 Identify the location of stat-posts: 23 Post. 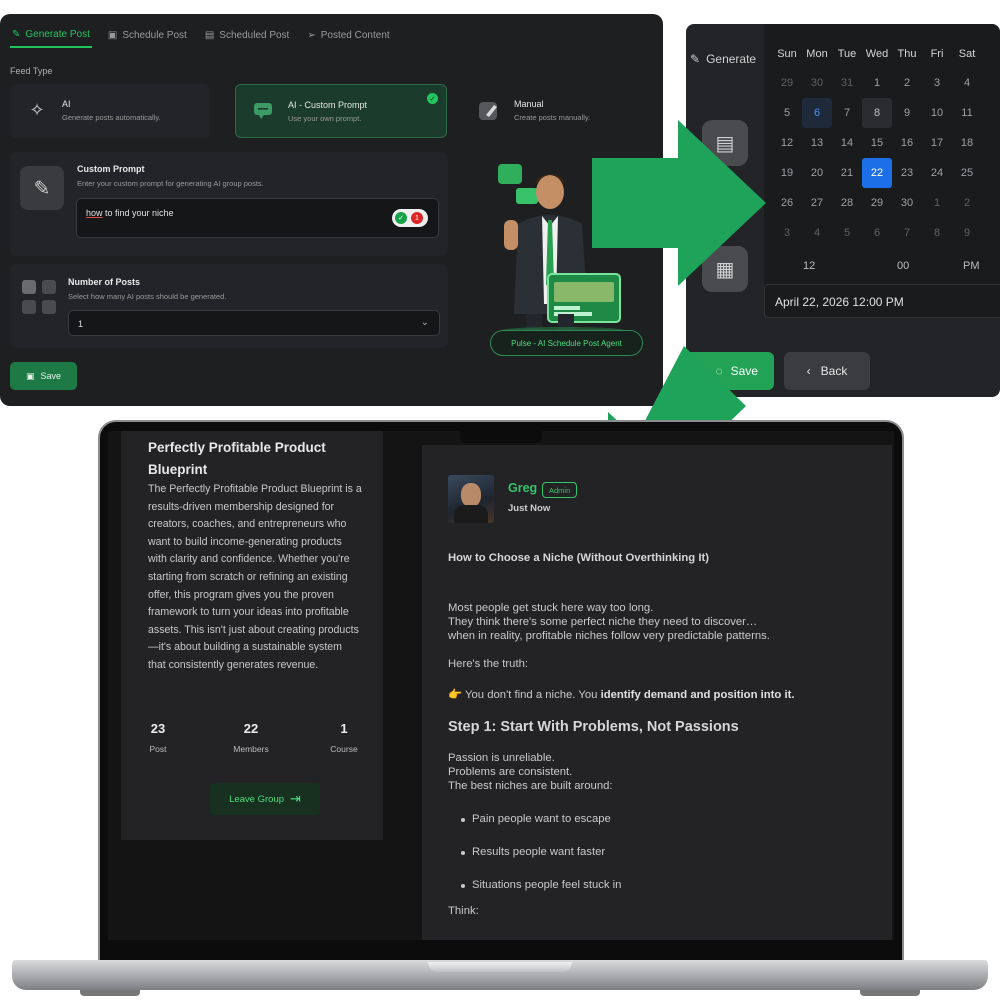
(158, 737).